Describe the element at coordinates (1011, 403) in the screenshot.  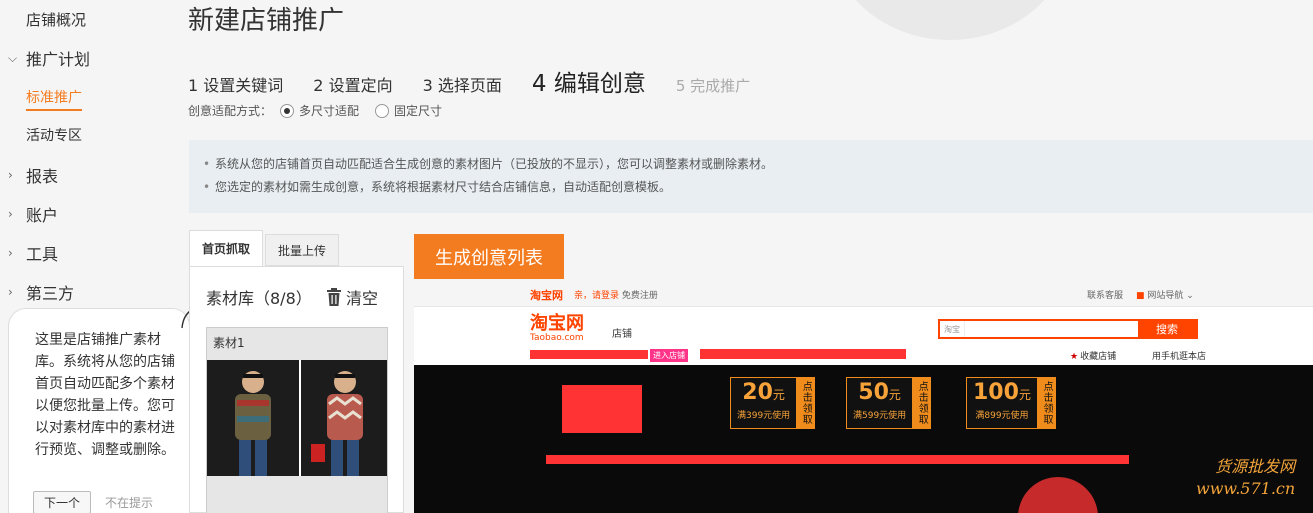
I see `coupon-100: 100元 满899元使用 点击领取` at that location.